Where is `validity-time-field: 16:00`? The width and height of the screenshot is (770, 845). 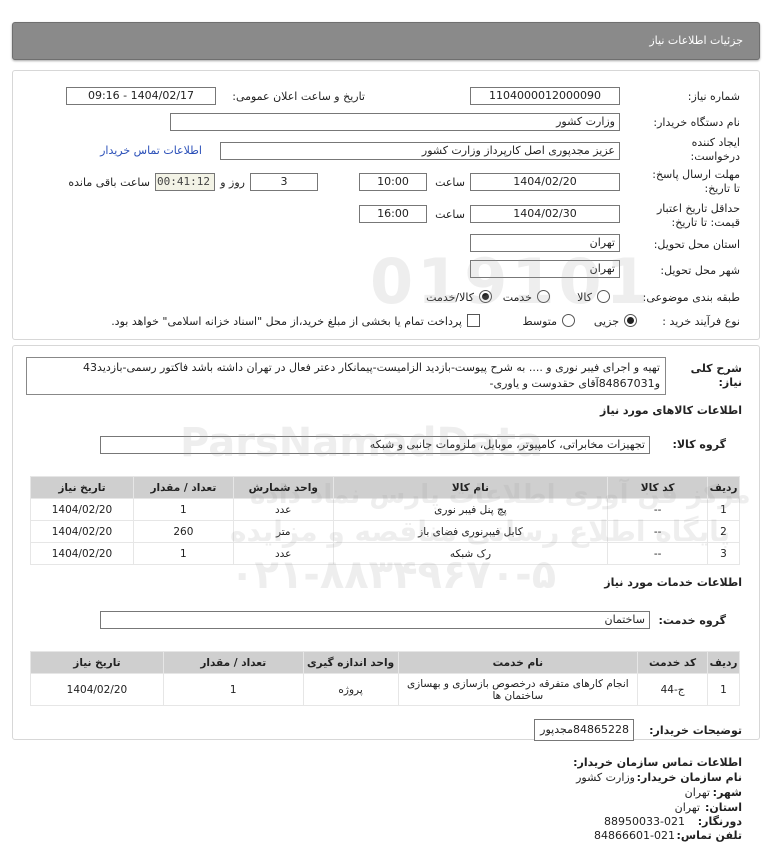 validity-time-field: 16:00 is located at coordinates (393, 214).